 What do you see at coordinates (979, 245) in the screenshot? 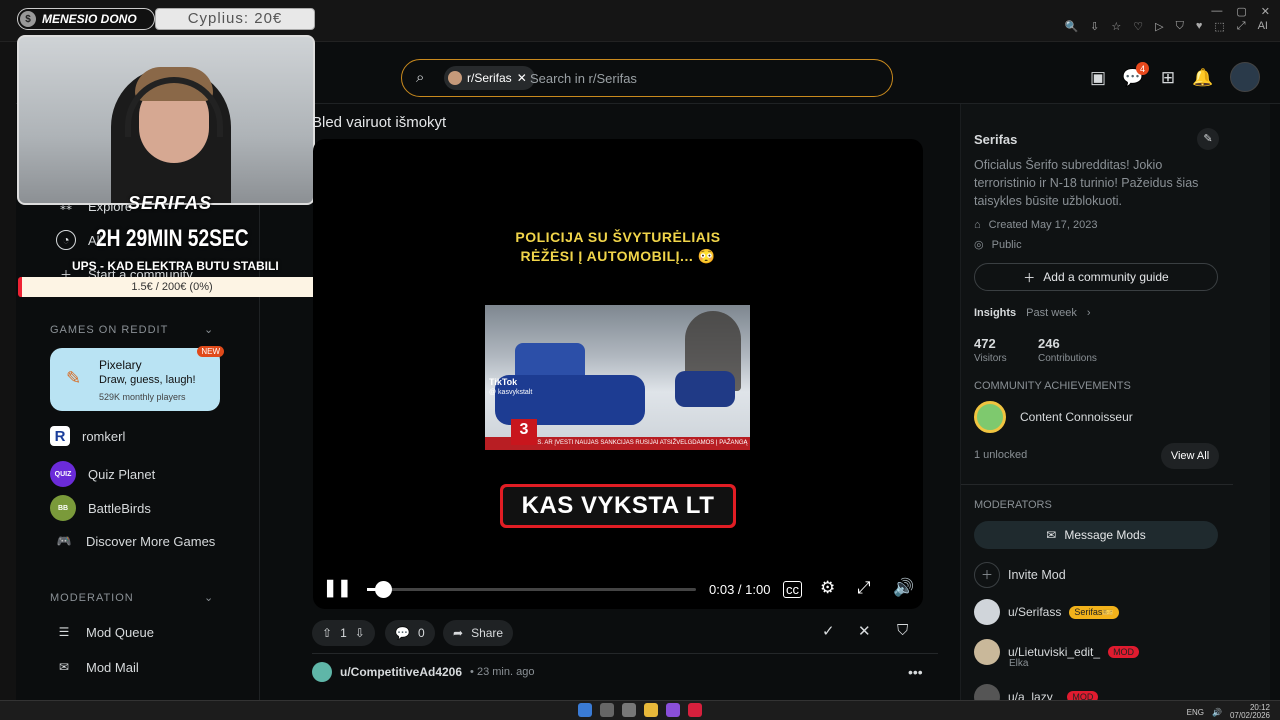
I see `globe-icon: ◎` at bounding box center [979, 245].